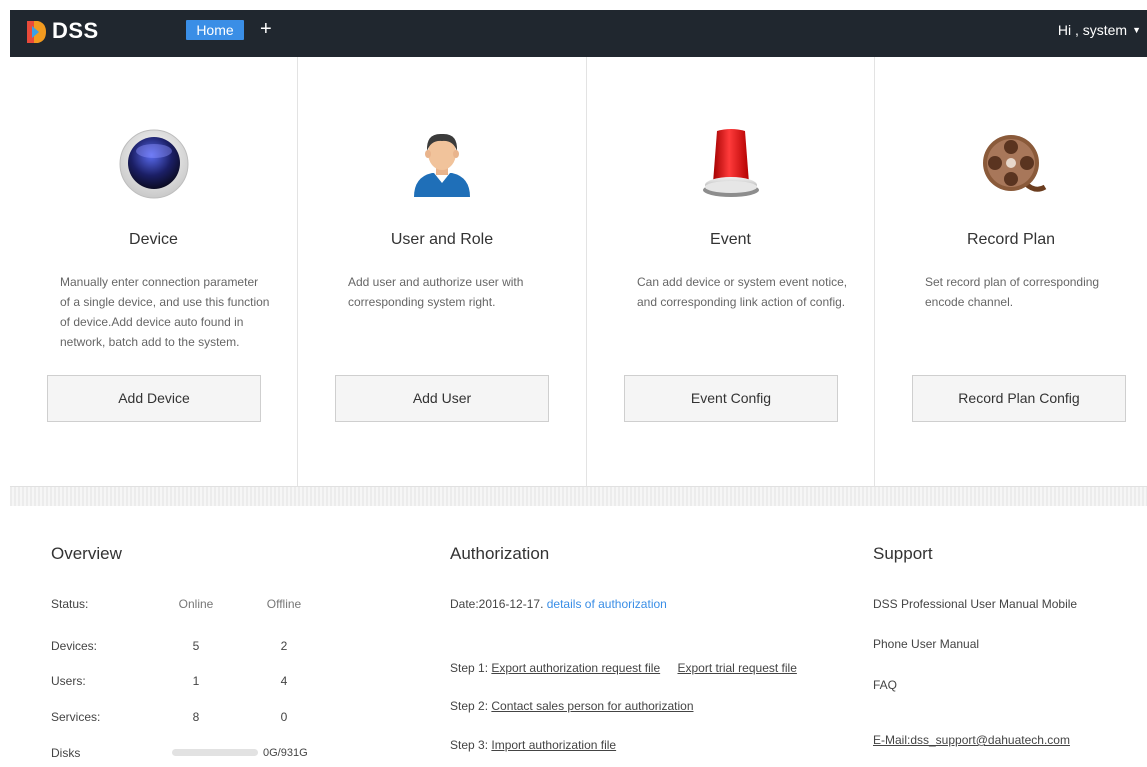 The width and height of the screenshot is (1147, 767). What do you see at coordinates (211, 646) in the screenshot?
I see `overview-row-devices: Devices: 5 2` at bounding box center [211, 646].